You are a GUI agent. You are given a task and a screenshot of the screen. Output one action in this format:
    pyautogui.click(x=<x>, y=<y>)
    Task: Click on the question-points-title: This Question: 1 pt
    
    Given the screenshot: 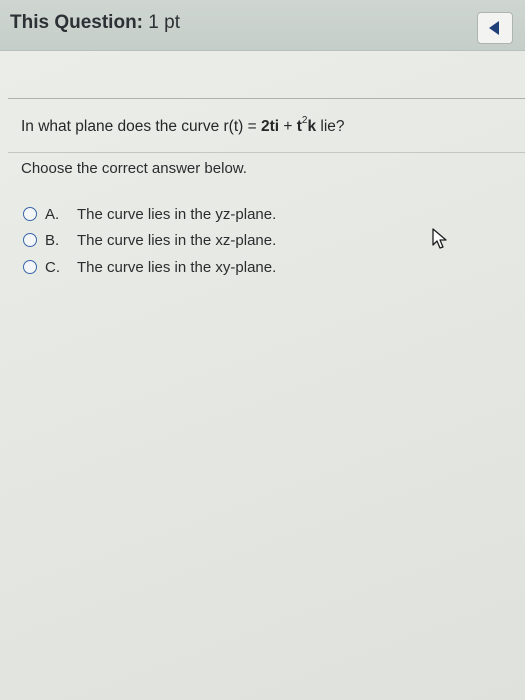 What is the action you would take?
    pyautogui.click(x=95, y=23)
    